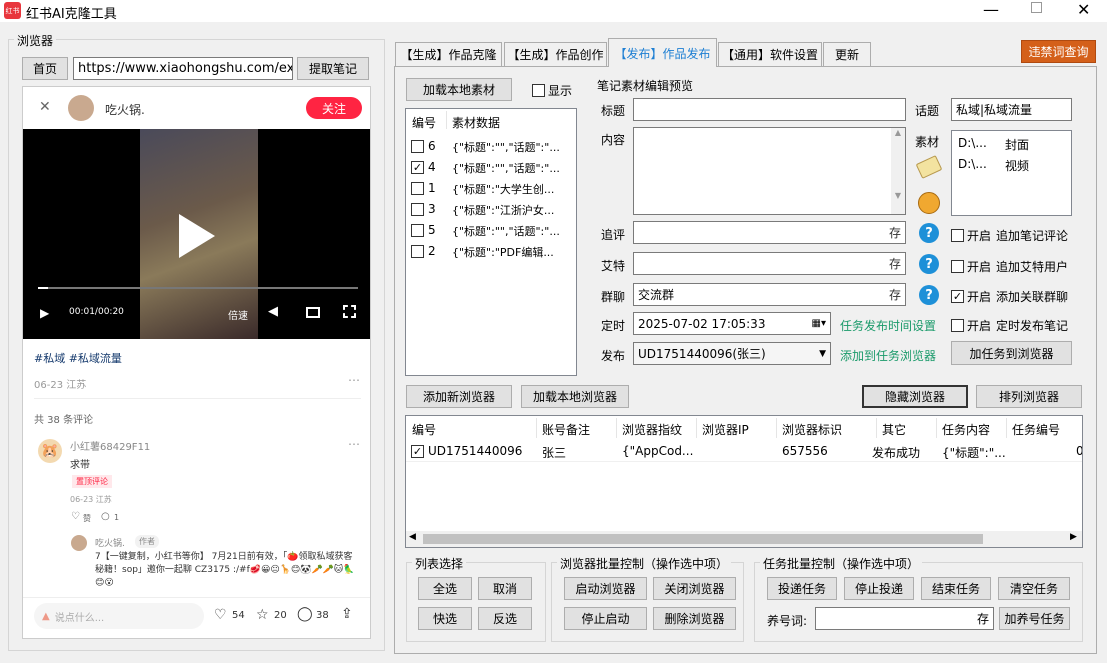 Image resolution: width=1107 pixels, height=663 pixels. What do you see at coordinates (238, 314) in the screenshot?
I see `speed-button: 倍速` at bounding box center [238, 314].